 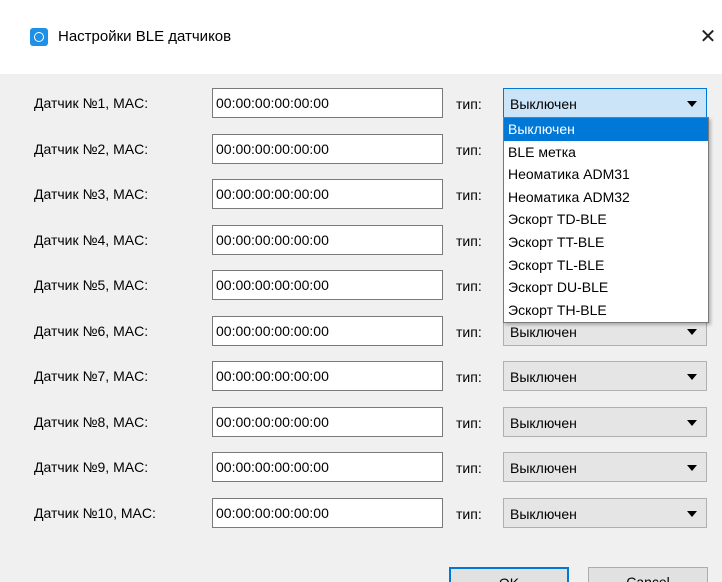 I want to click on ok-button: OK, so click(x=509, y=574).